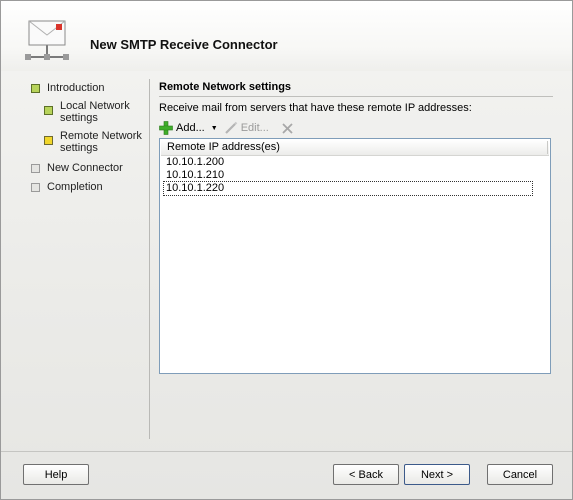 This screenshot has width=573, height=500. Describe the element at coordinates (225, 87) in the screenshot. I see `section-title: Remote Network settings` at that location.